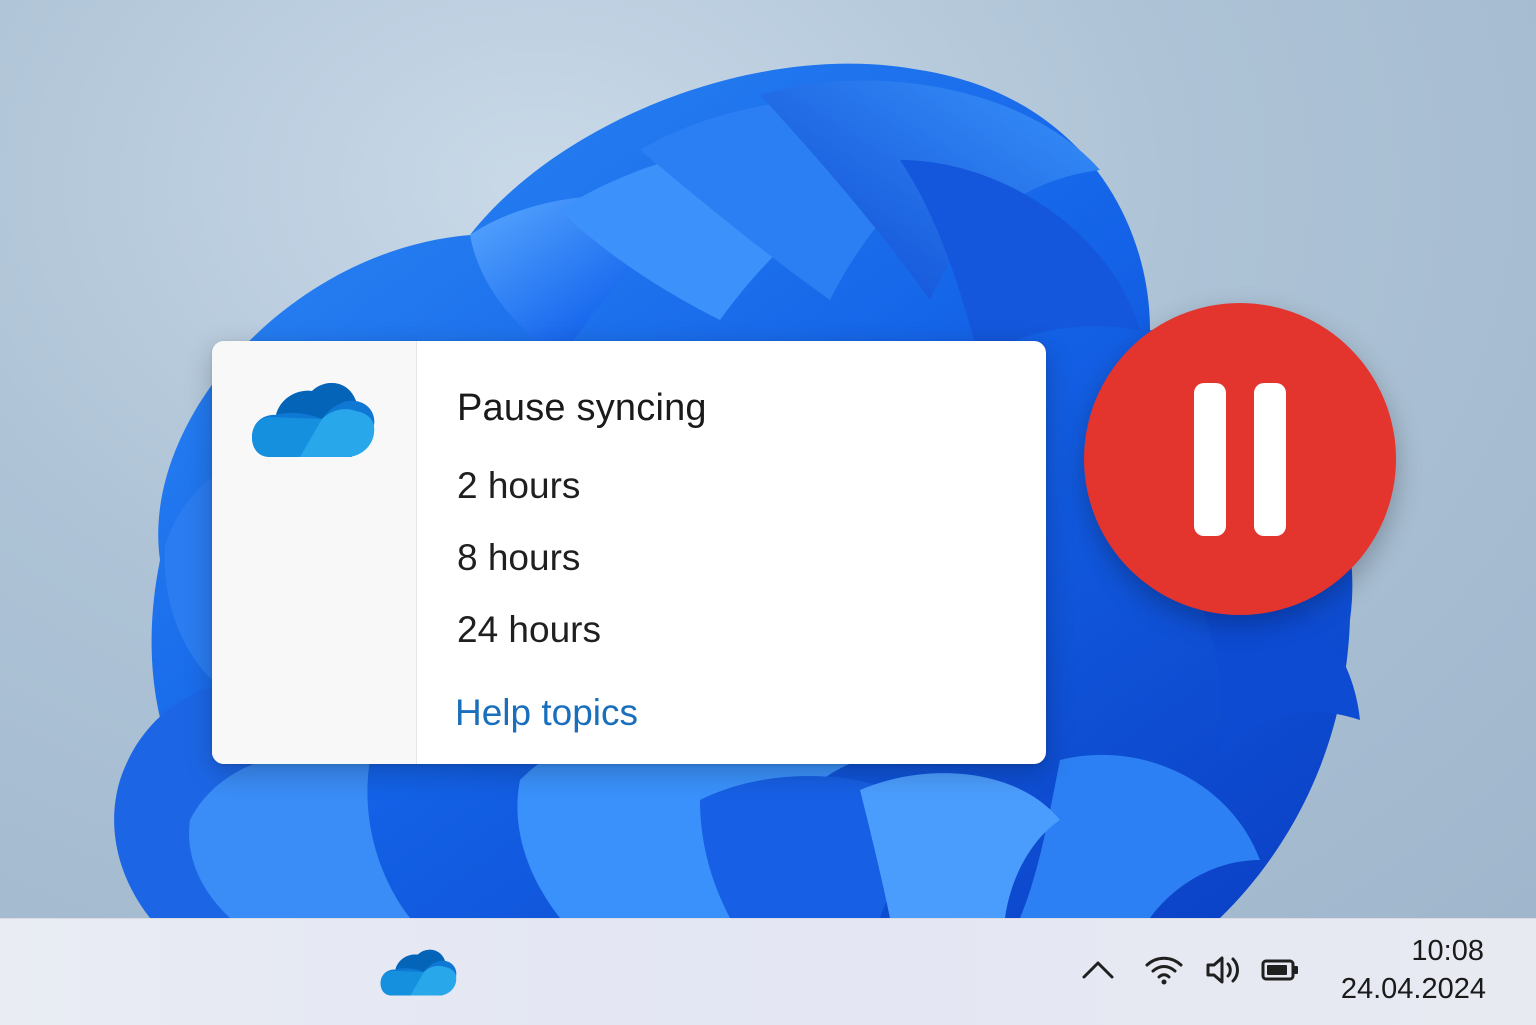 This screenshot has width=1536, height=1025. I want to click on pause-8-hours-option: 8 hours, so click(518, 558).